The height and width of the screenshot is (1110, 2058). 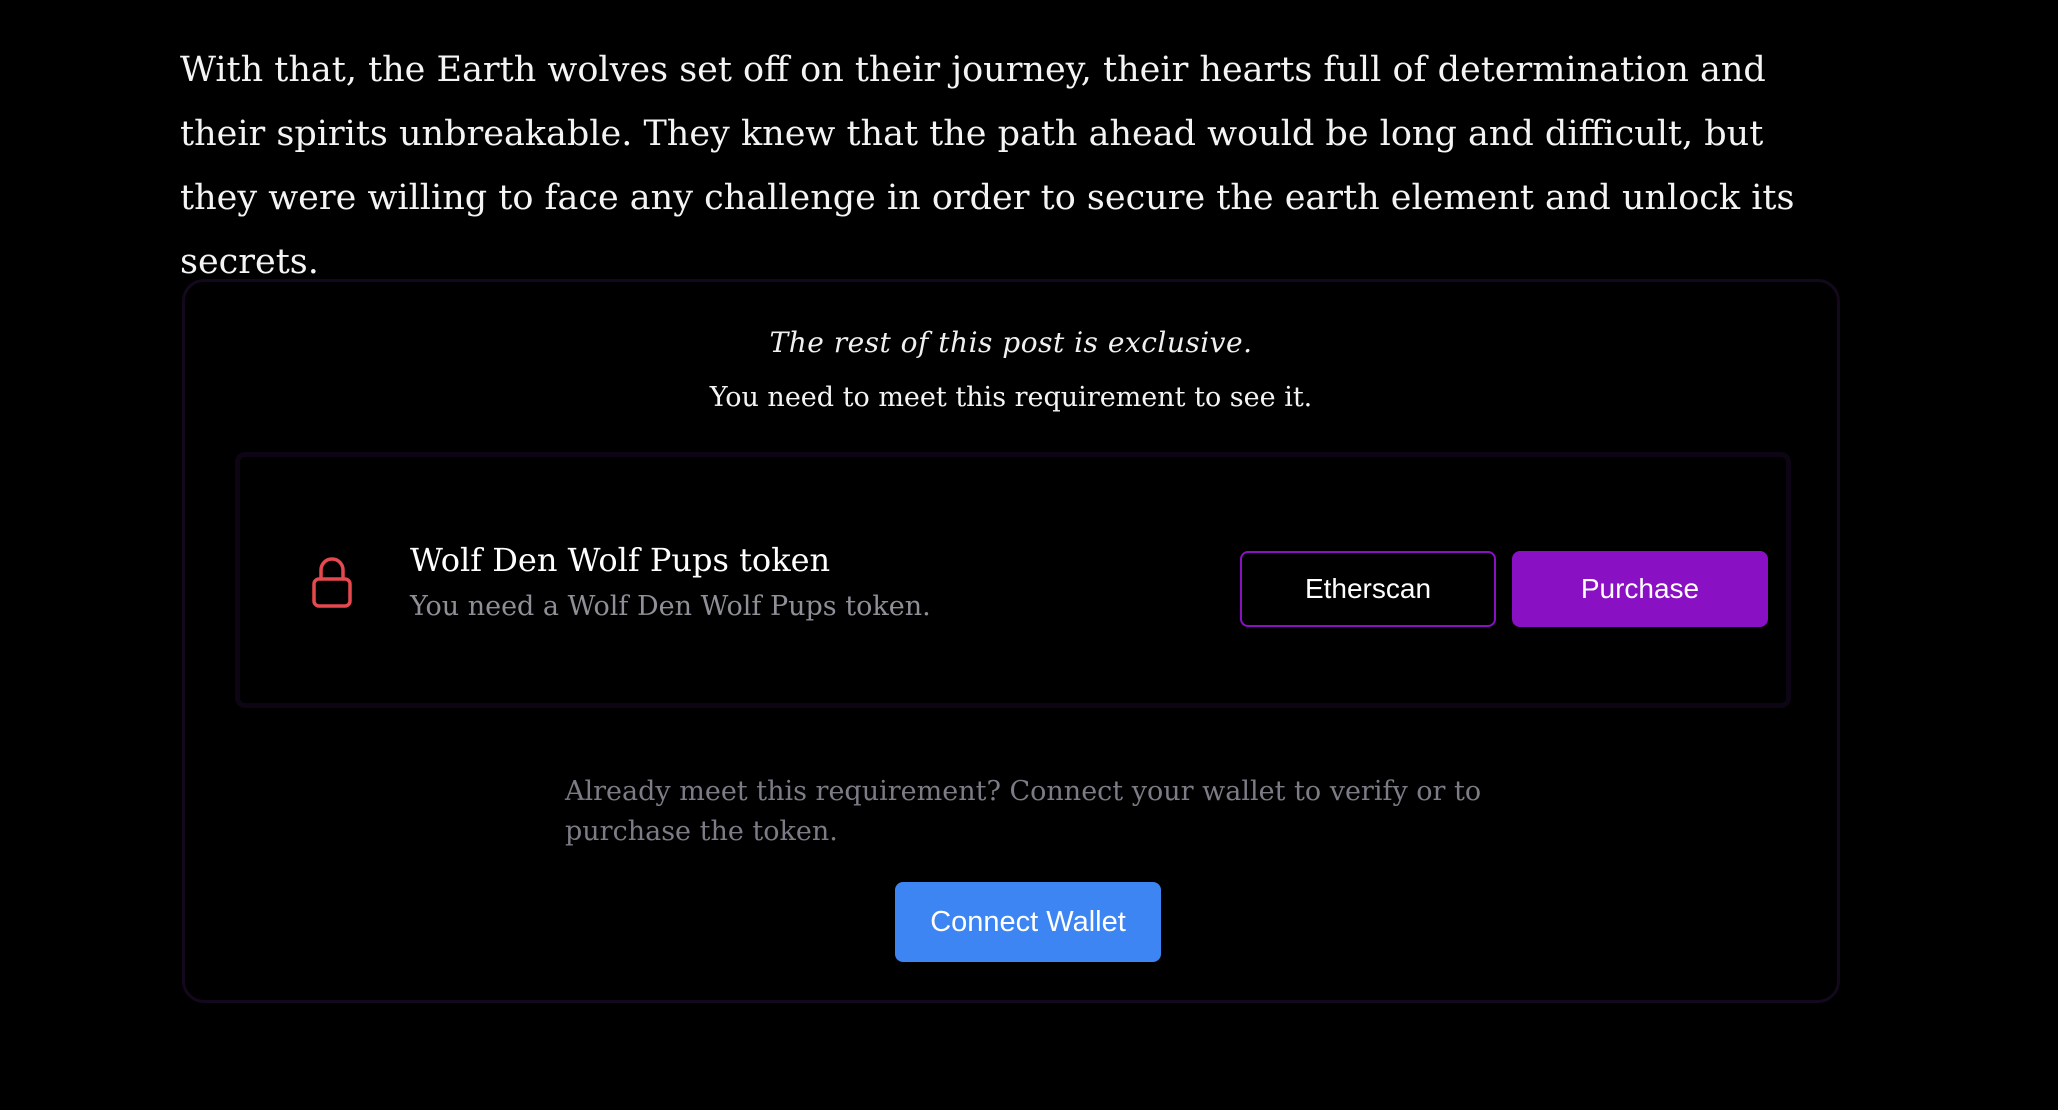 What do you see at coordinates (1028, 922) in the screenshot?
I see `connect-wallet-button: Connect Wallet` at bounding box center [1028, 922].